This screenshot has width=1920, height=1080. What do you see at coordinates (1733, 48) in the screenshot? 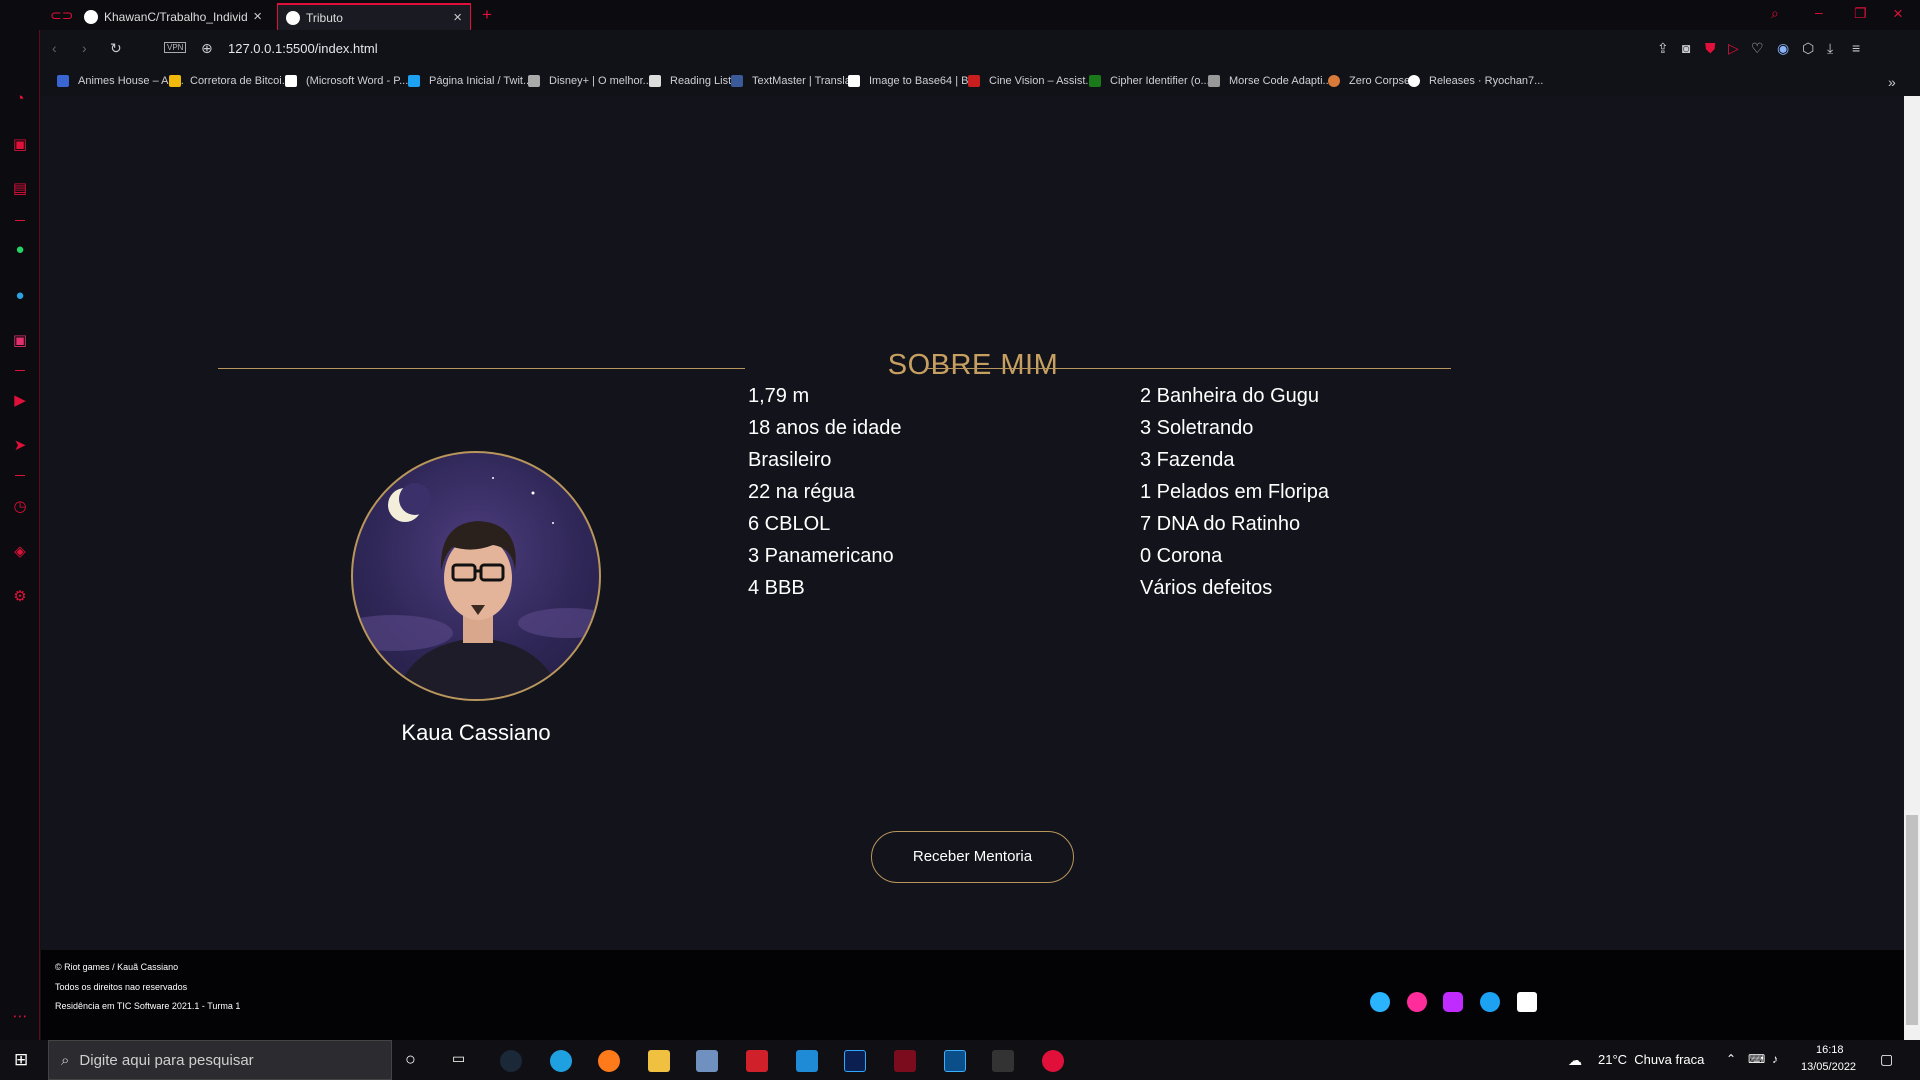
I see `flow-send-icon: ▷` at bounding box center [1733, 48].